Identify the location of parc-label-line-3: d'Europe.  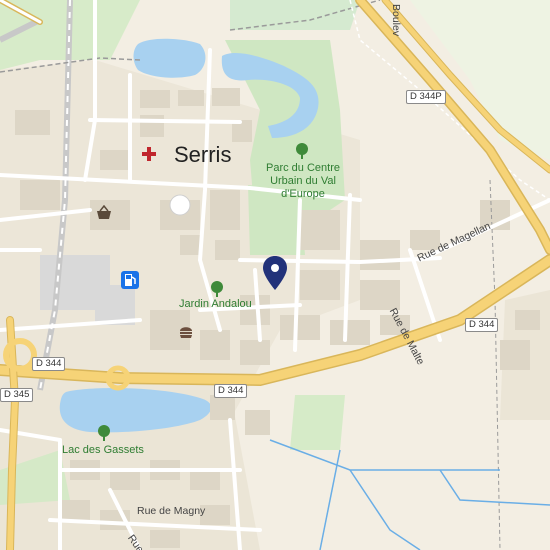
(303, 194).